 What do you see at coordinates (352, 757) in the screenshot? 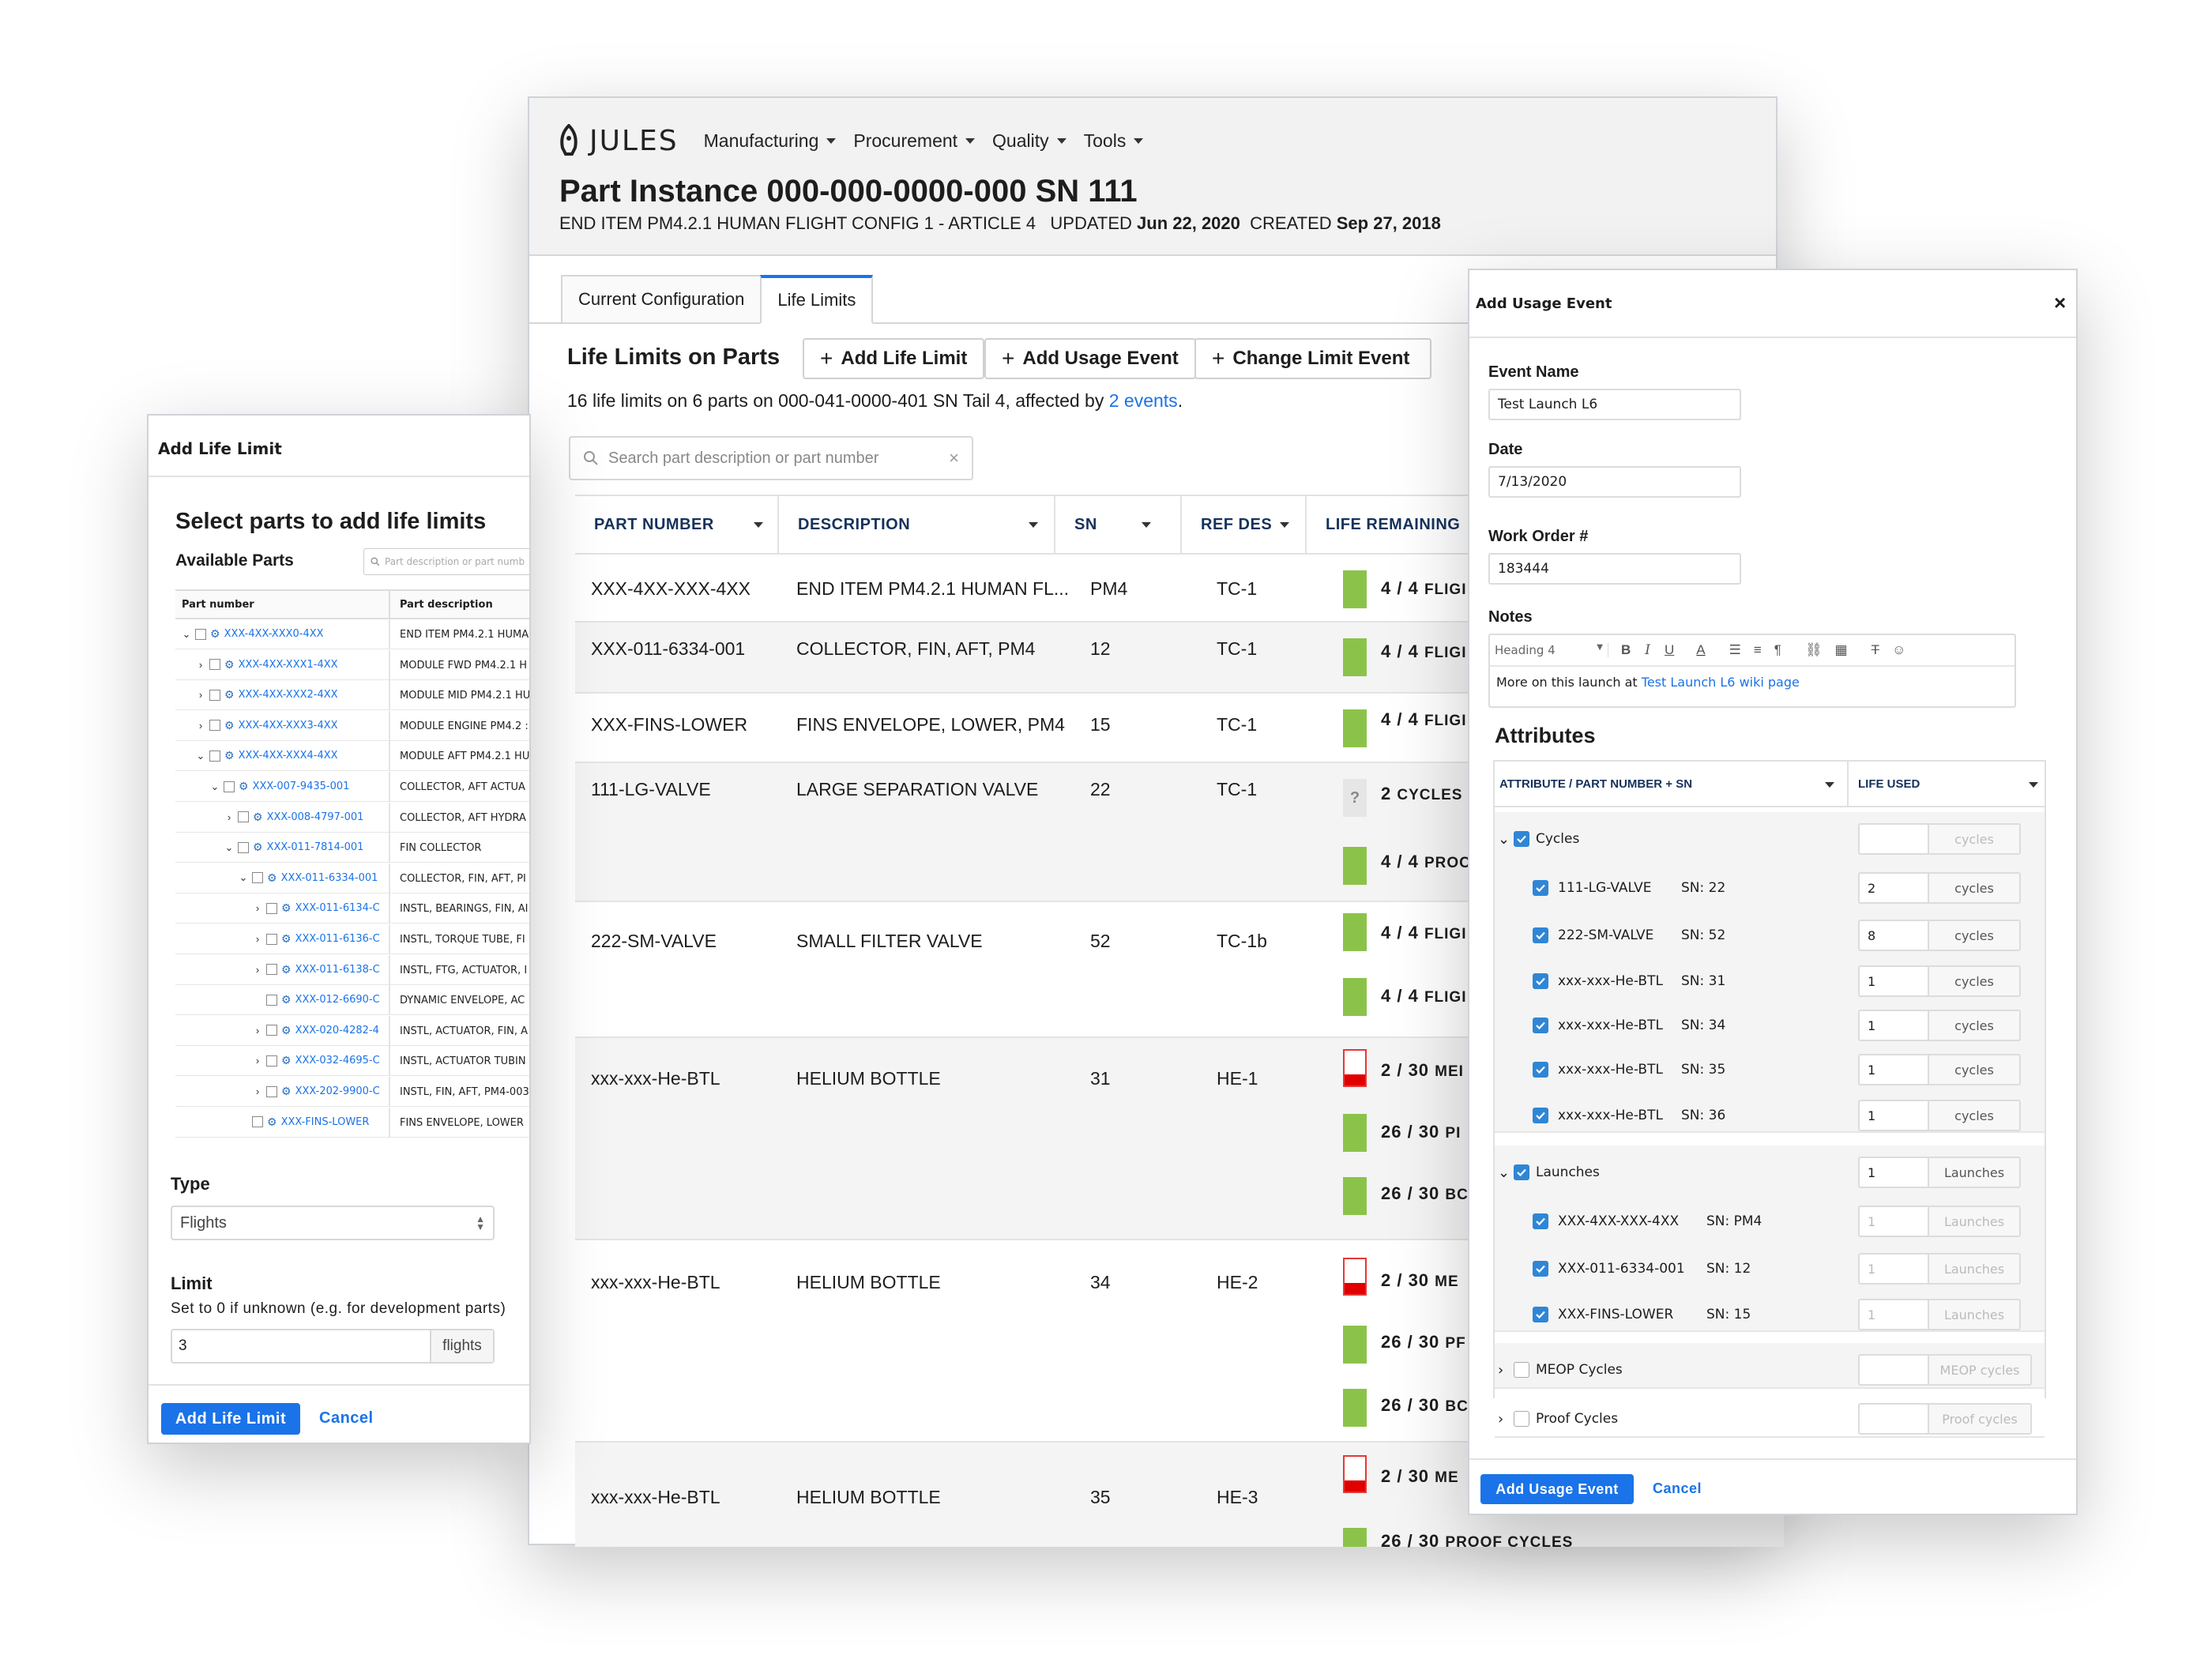
I see `tree-row: ⌄ ⚙ XXX-4XX-XXX4-4XX MODULE AFT PM4.2.1 HU` at bounding box center [352, 757].